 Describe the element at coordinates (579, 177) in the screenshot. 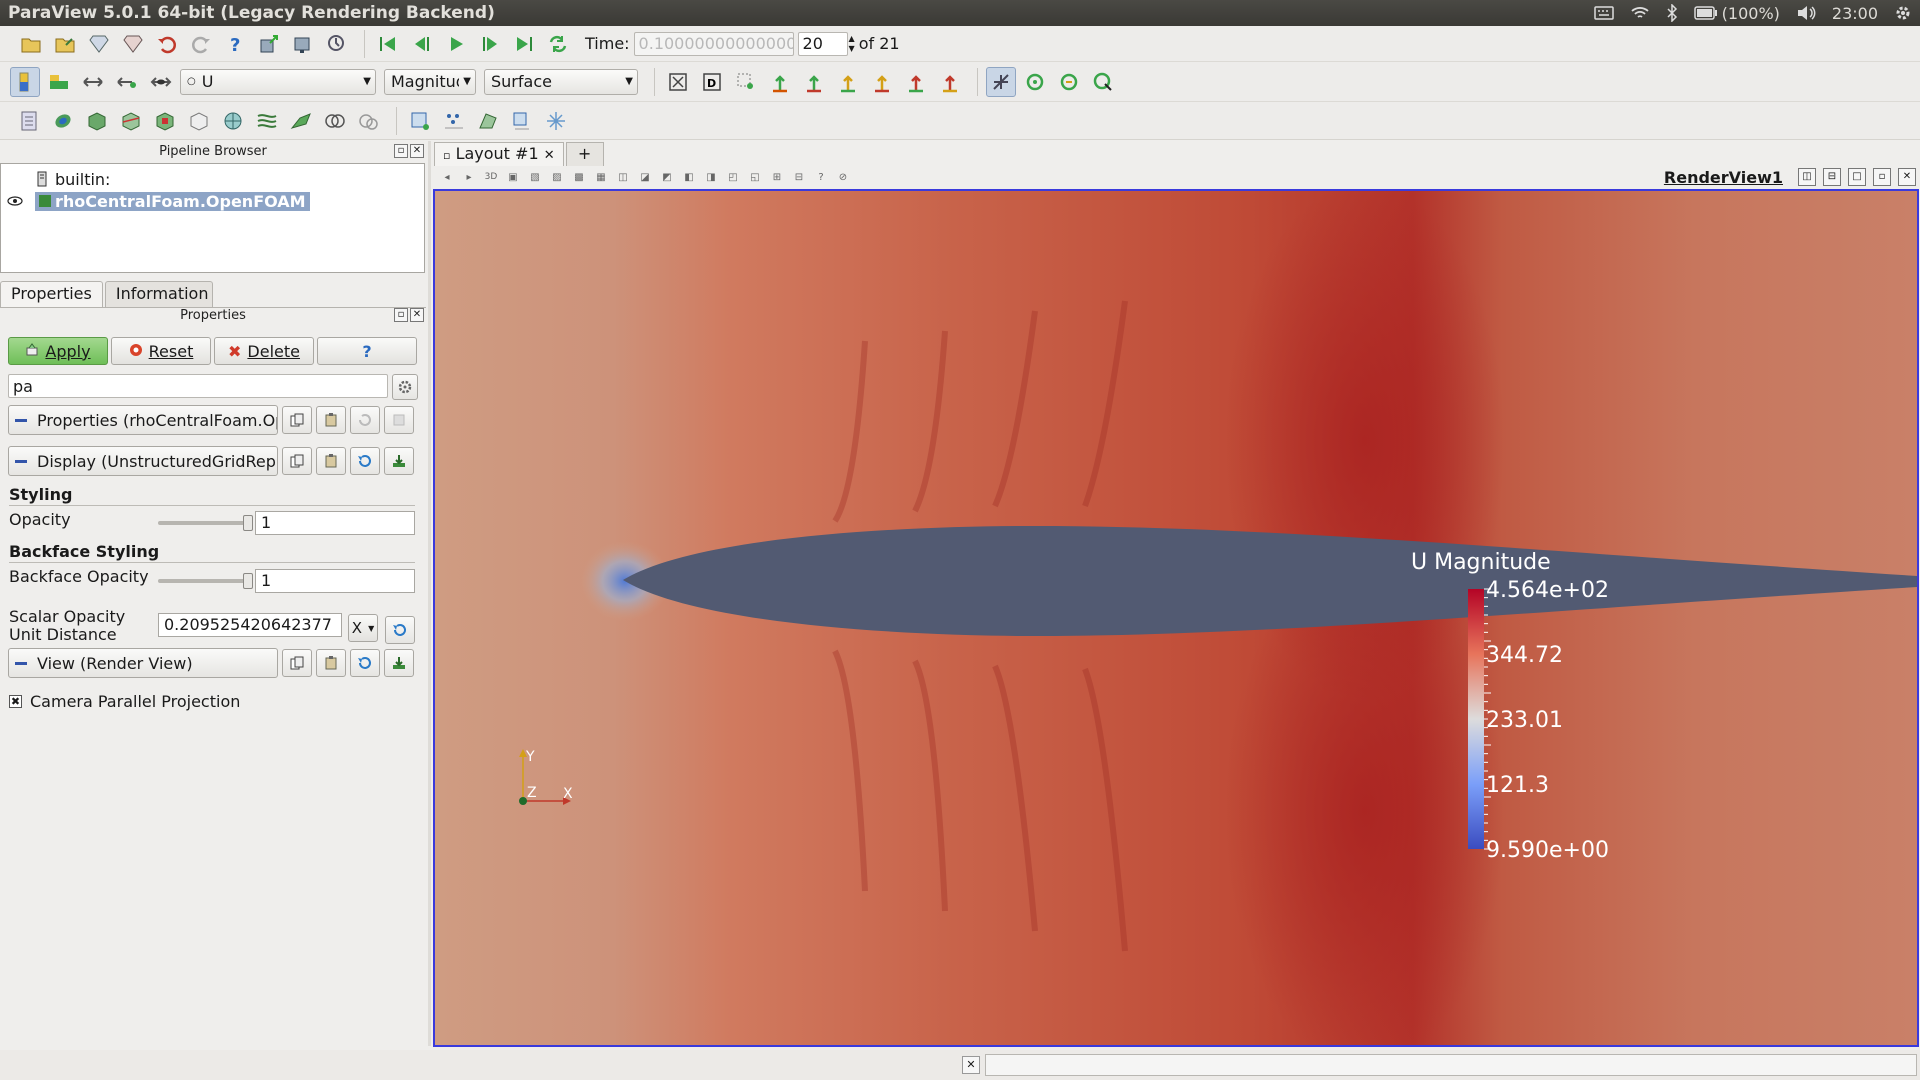

I see `select-cells-through-icon: ▩` at that location.